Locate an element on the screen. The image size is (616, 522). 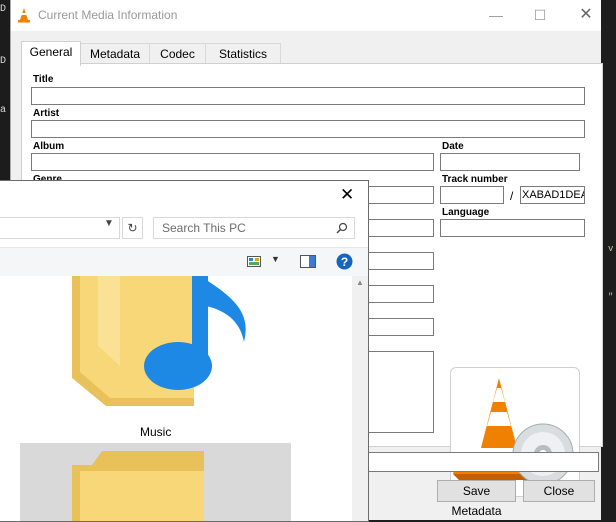
tab-metadata: Metadata is located at coordinates (115, 53).